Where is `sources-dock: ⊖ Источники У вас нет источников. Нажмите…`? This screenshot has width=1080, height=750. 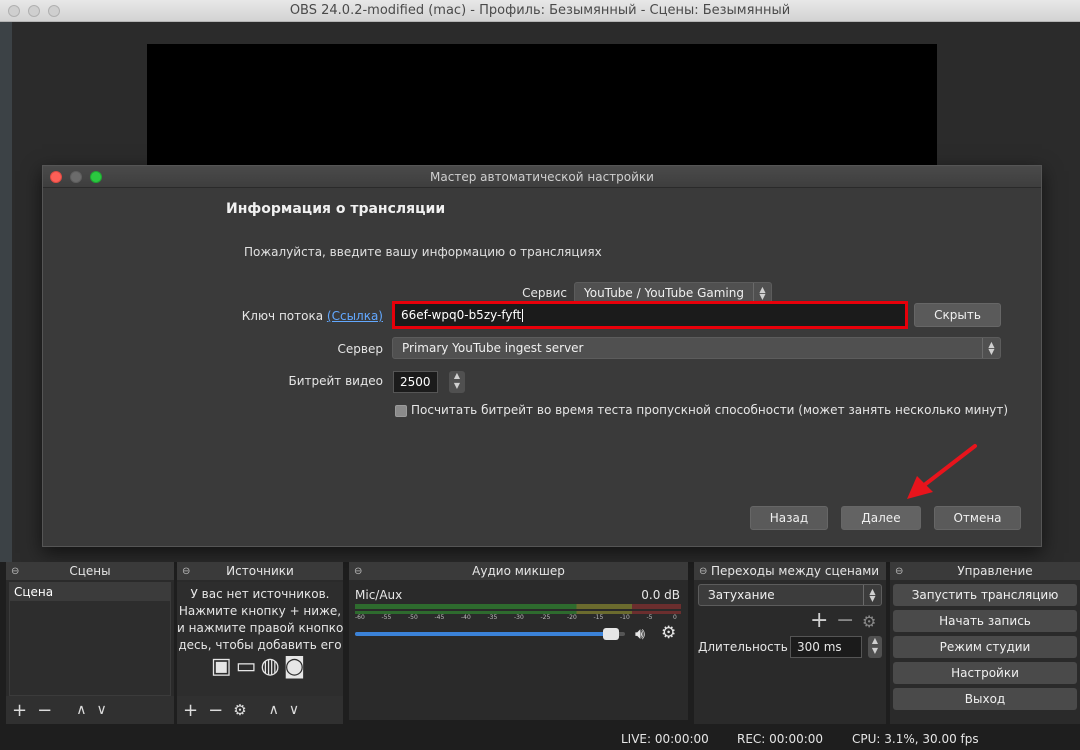
sources-dock: ⊖ Источники У вас нет источников. Нажмите… is located at coordinates (260, 643).